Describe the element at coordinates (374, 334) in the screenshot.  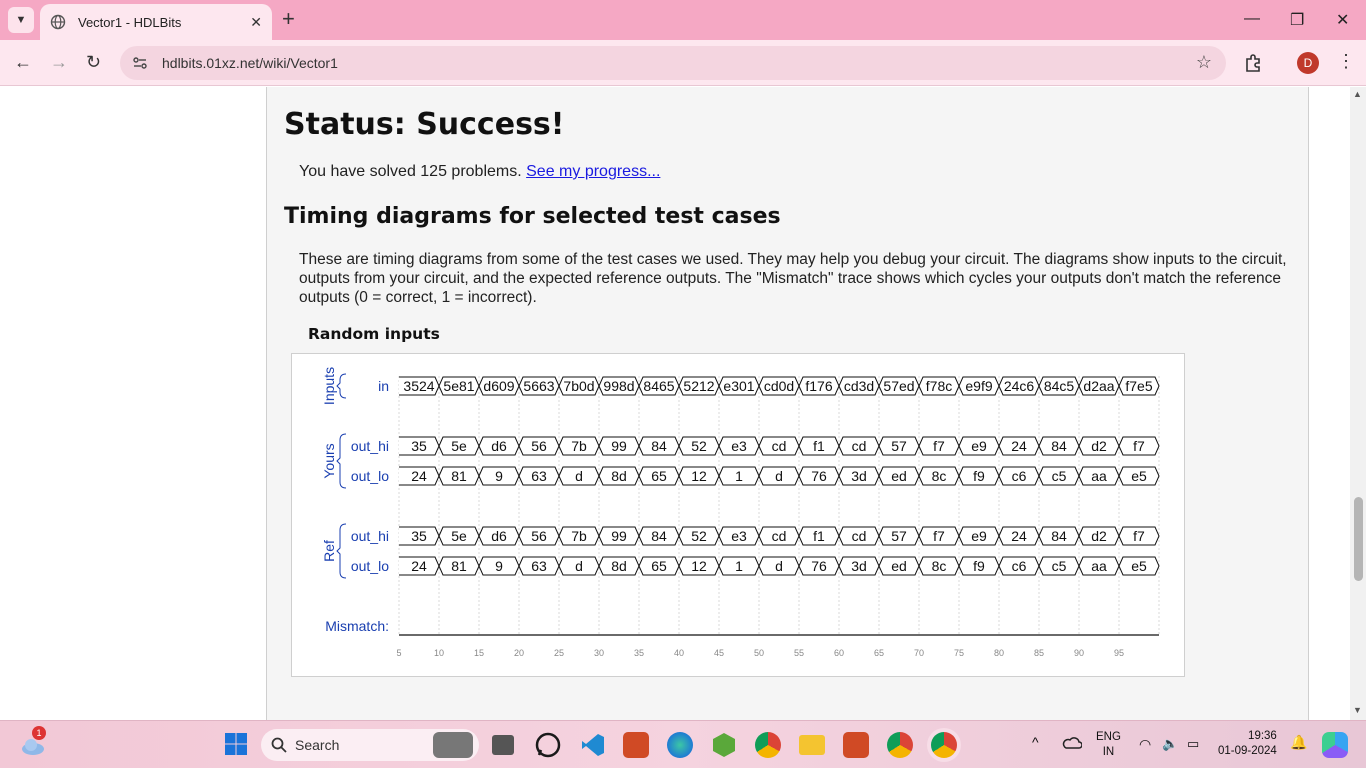
I see `random-inputs-label: Random inputs` at that location.